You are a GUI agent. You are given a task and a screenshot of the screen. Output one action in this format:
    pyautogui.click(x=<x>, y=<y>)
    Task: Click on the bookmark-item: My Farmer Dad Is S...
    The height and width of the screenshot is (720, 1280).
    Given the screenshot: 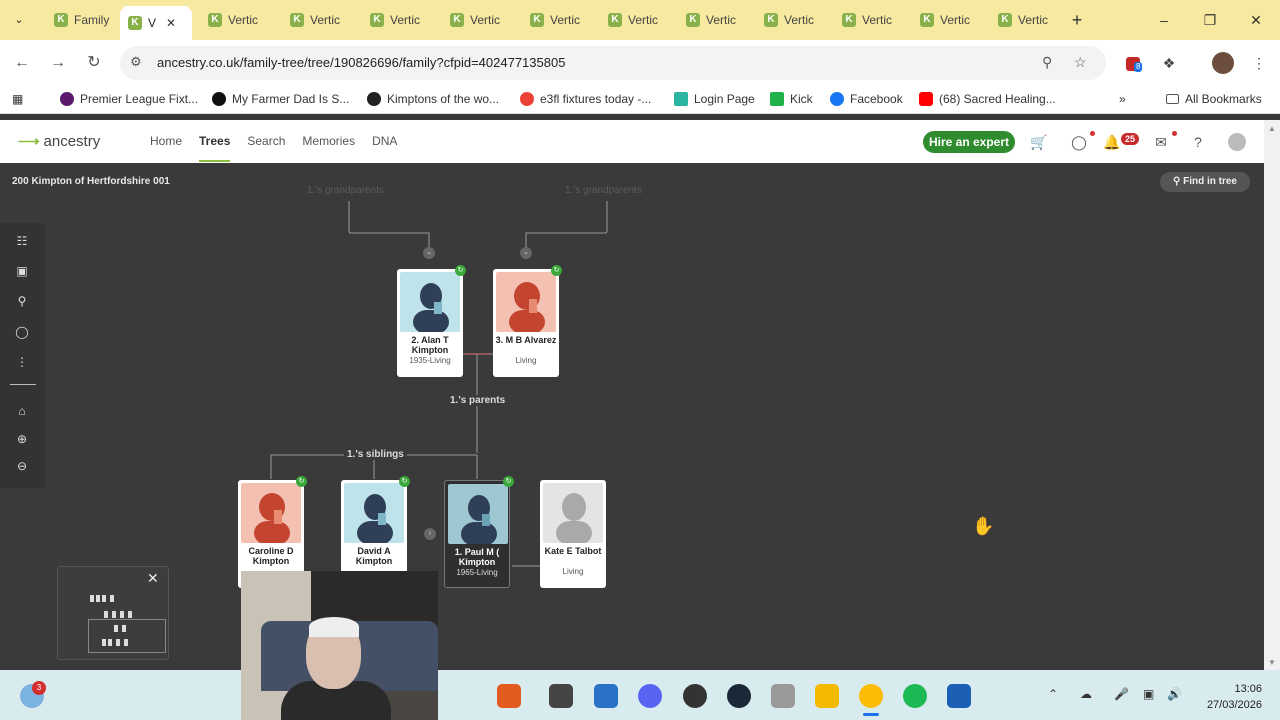 What is the action you would take?
    pyautogui.click(x=280, y=99)
    